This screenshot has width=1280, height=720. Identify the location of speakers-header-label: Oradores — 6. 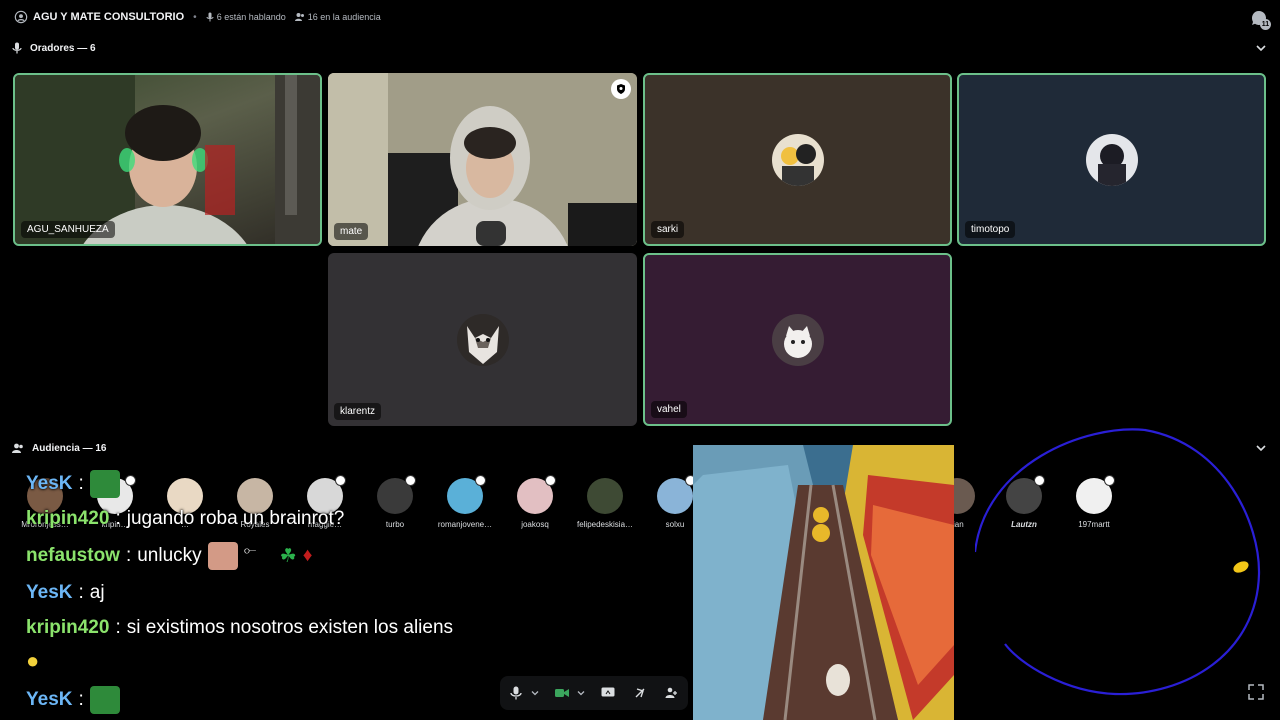
(63, 48).